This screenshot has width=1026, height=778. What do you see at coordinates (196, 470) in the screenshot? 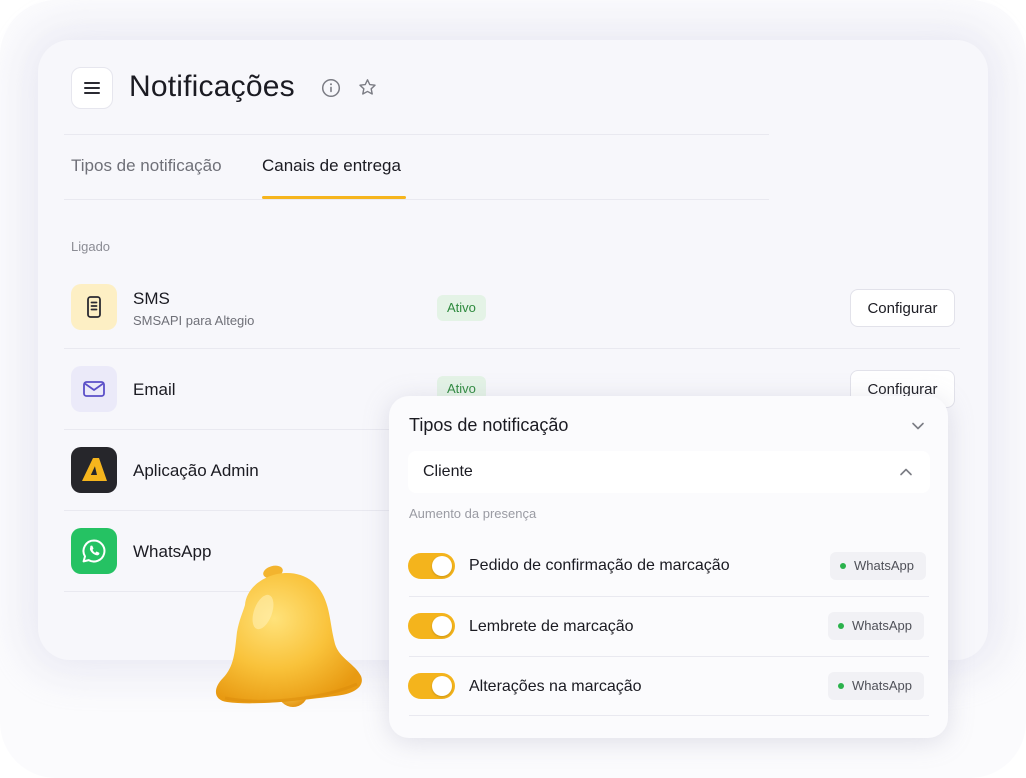
I see `channel-name-admin-app: Aplicação Admin` at bounding box center [196, 470].